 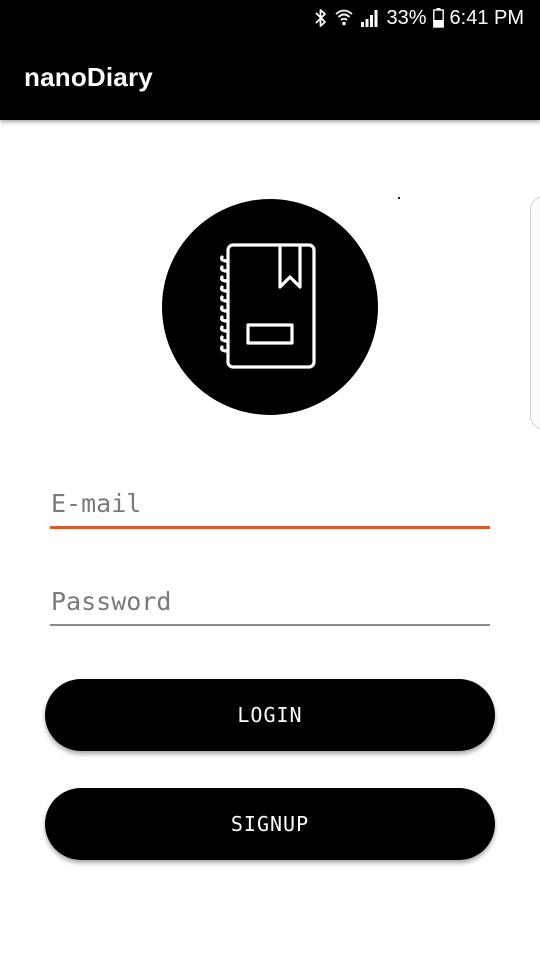 I want to click on bluetooth-icon, so click(x=321, y=18).